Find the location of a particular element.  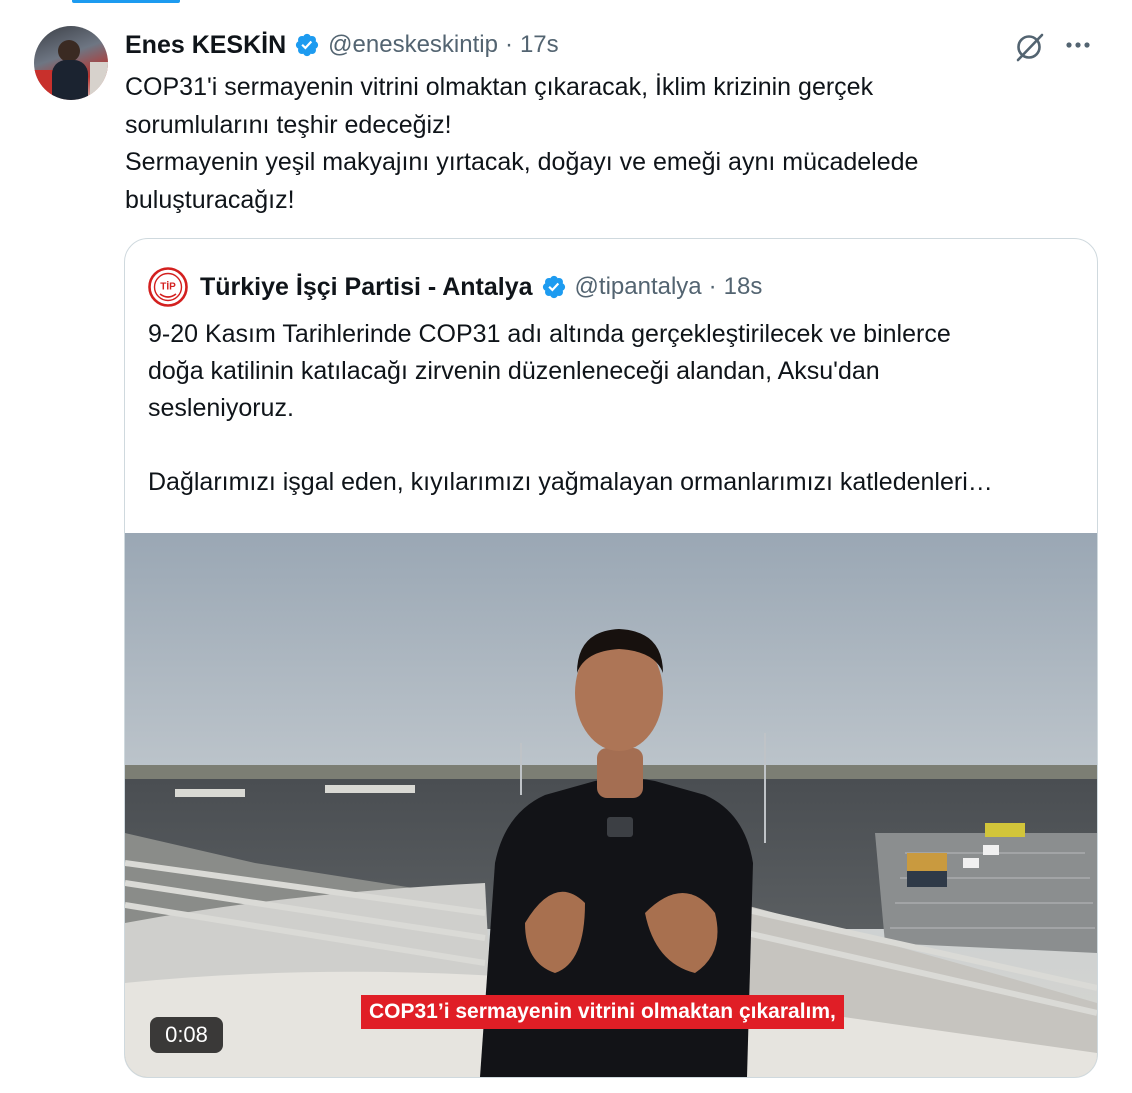

tip-logo-icon: TİP is located at coordinates (168, 287).